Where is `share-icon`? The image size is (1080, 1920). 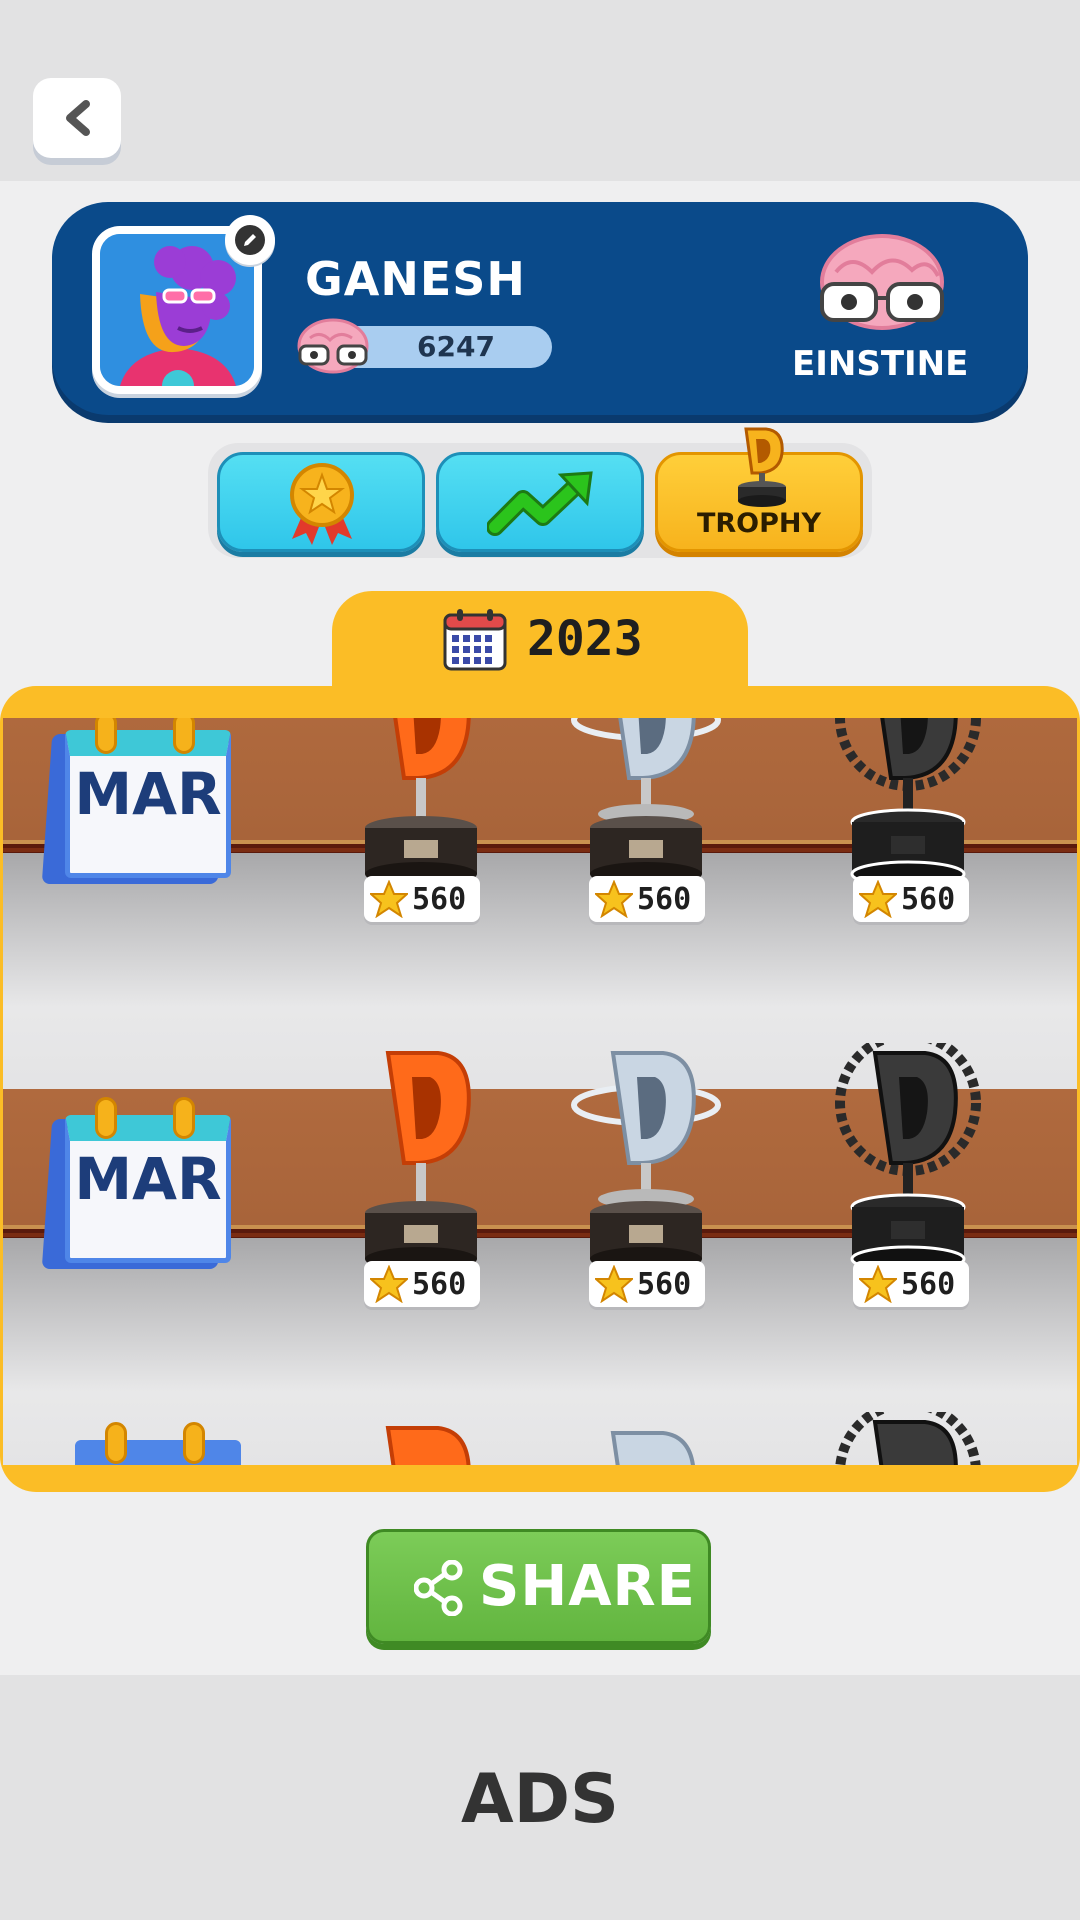 share-icon is located at coordinates (438, 1588).